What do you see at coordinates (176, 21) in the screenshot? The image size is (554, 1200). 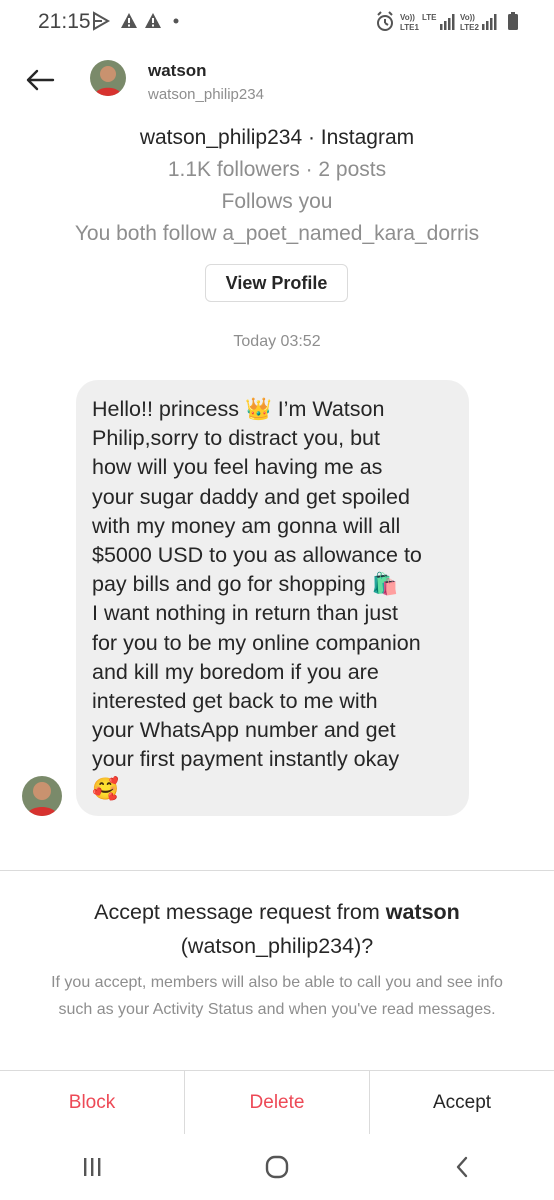 I see `dot-icon` at bounding box center [176, 21].